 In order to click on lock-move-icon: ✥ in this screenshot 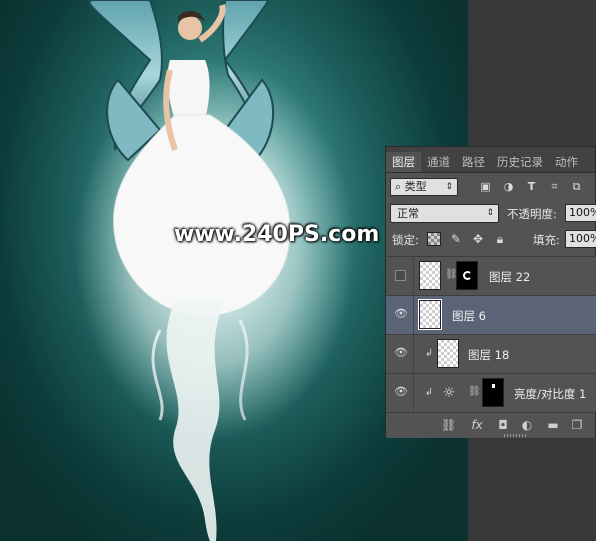, I will do `click(478, 239)`.